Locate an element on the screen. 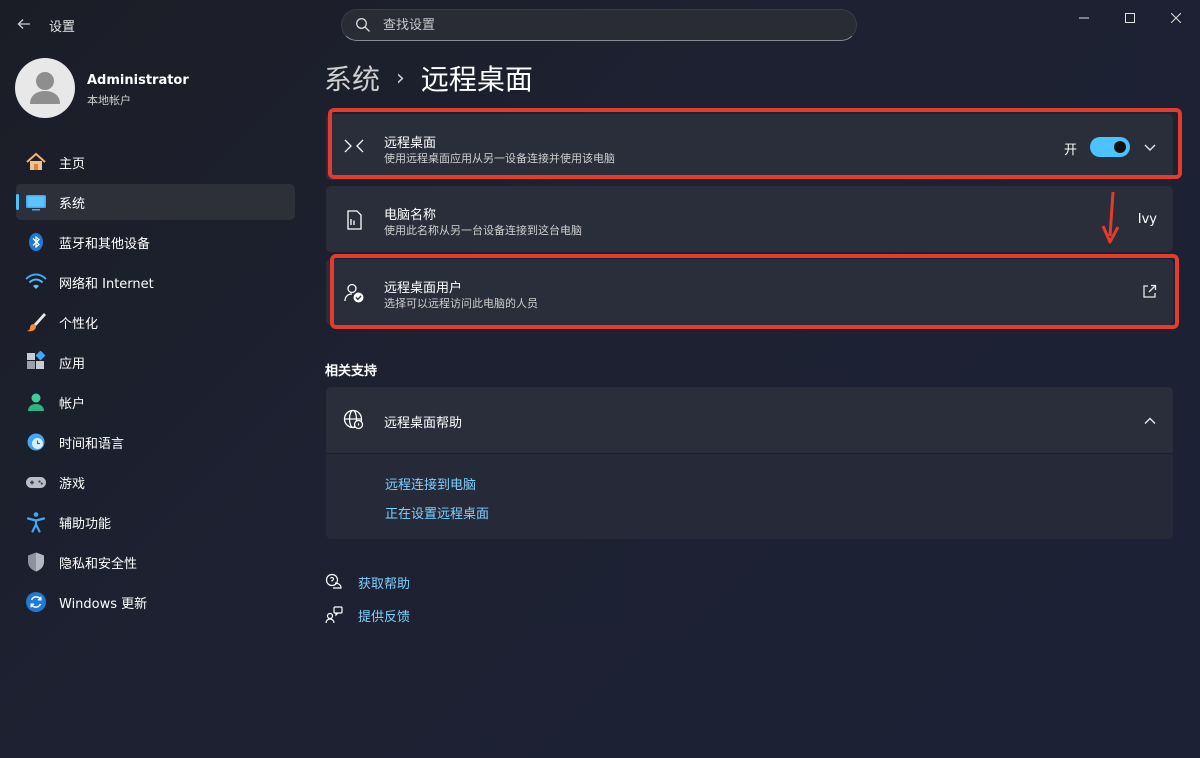 Image resolution: width=1200 pixels, height=758 pixels. sidebar-item-bluetooth: 蓝牙和其他设备 is located at coordinates (155, 242).